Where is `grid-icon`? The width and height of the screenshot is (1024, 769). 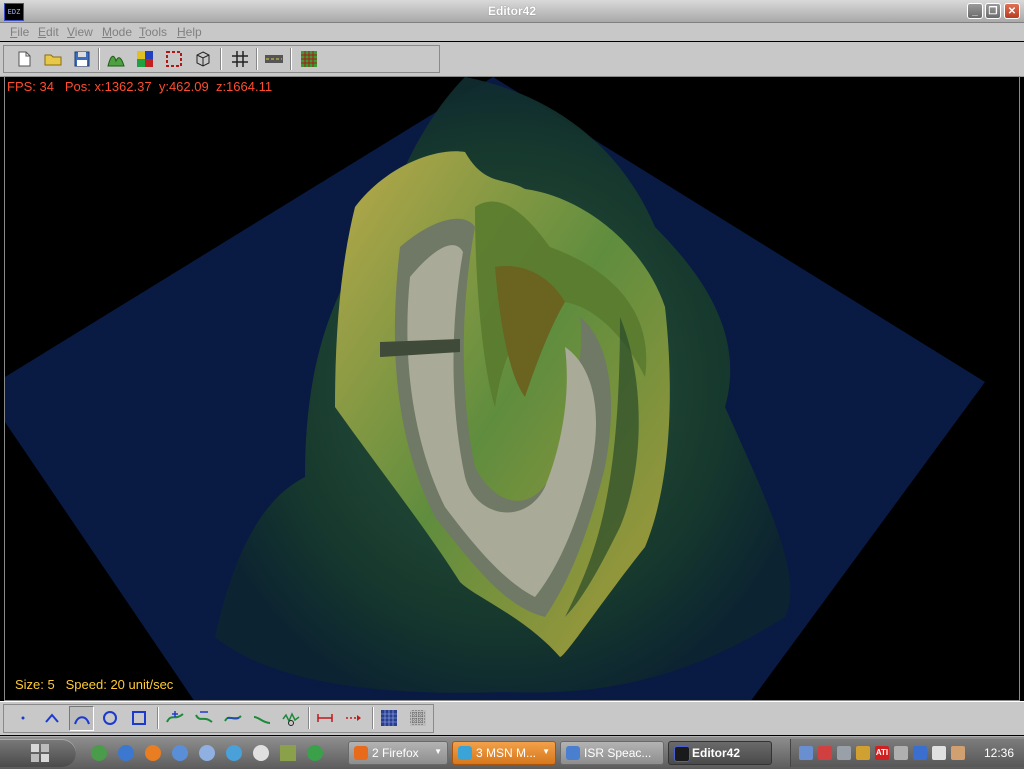 grid-icon is located at coordinates (240, 59).